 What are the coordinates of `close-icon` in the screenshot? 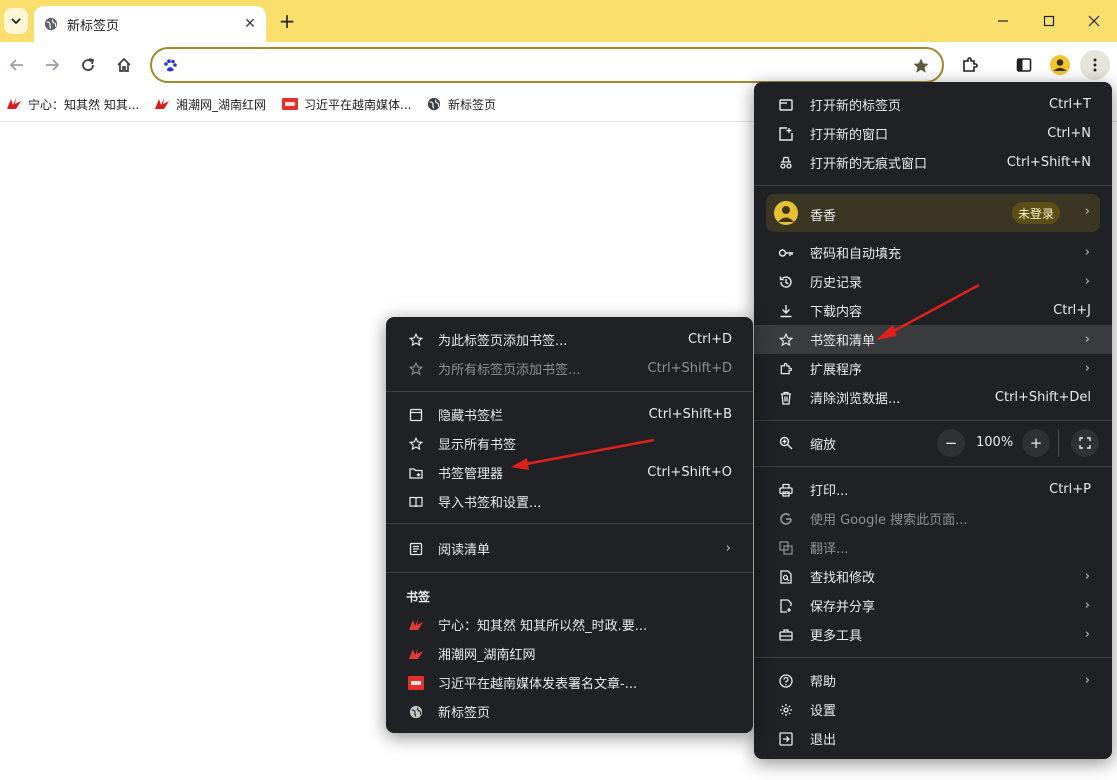 It's located at (1094, 21).